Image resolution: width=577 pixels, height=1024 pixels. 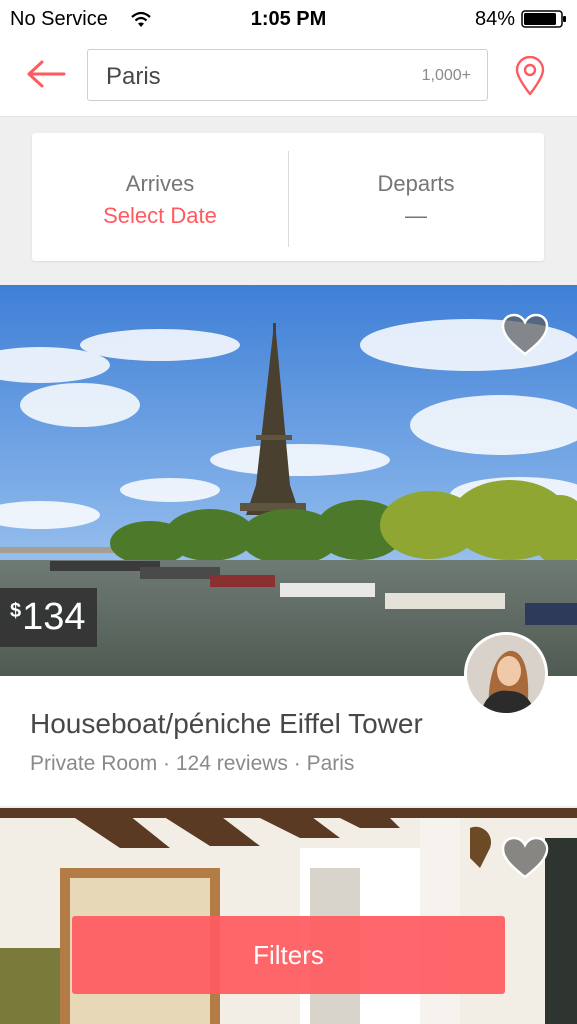 I want to click on status-bar: No Service 1:05 PM 84%, so click(x=288, y=19).